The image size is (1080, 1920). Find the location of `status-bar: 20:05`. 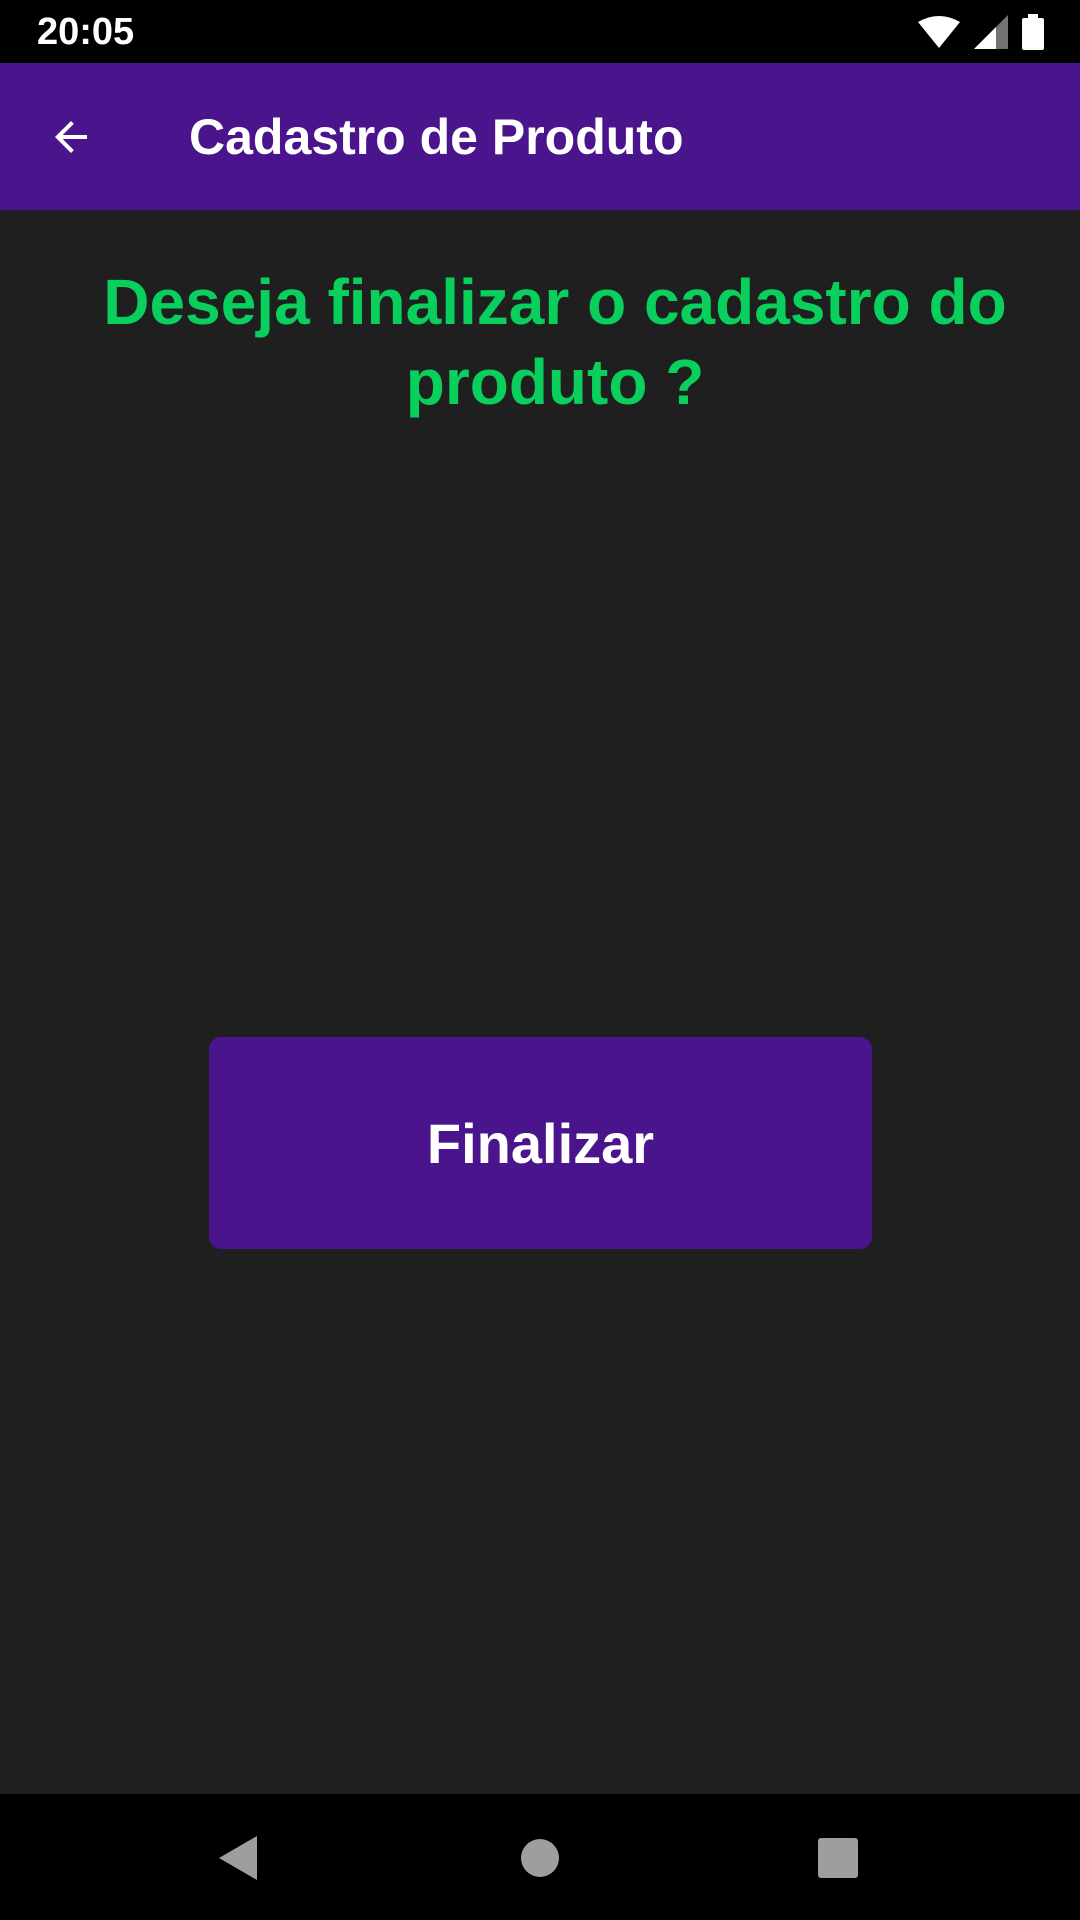

status-bar: 20:05 is located at coordinates (540, 31).